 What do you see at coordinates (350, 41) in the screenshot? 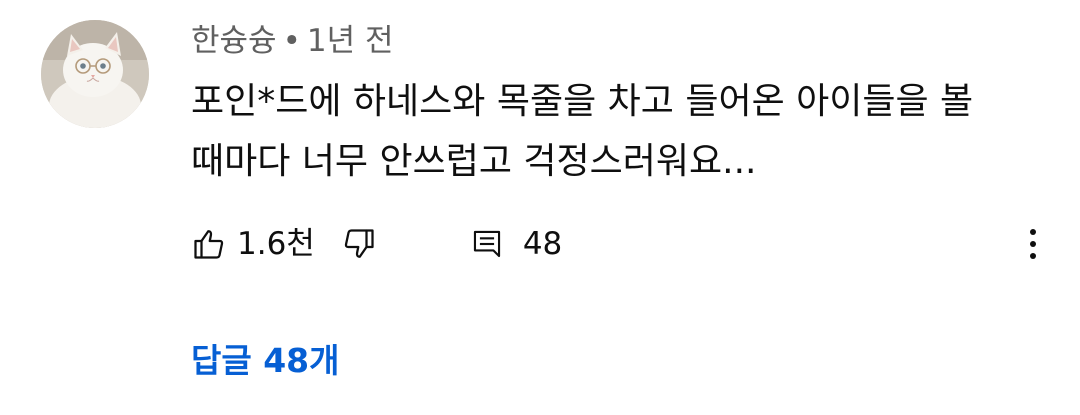
I see `comment-time: 1년 전` at bounding box center [350, 41].